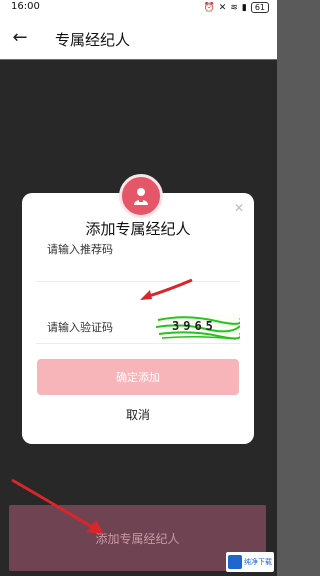 The width and height of the screenshot is (320, 576). I want to click on back-button: ←, so click(20, 37).